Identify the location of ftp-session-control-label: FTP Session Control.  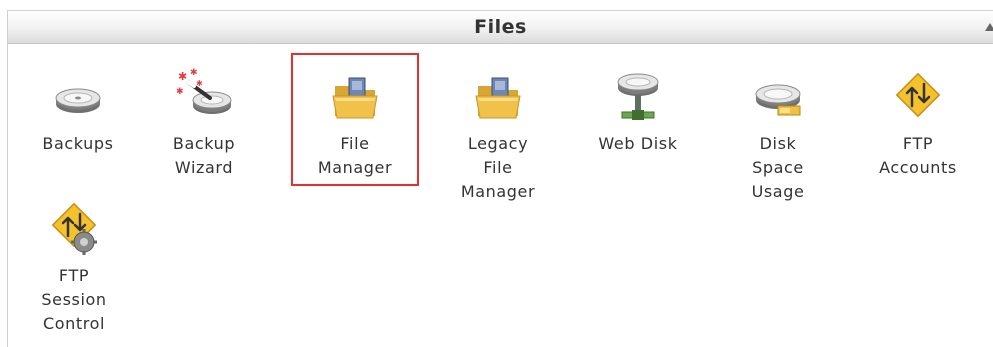
(74, 299).